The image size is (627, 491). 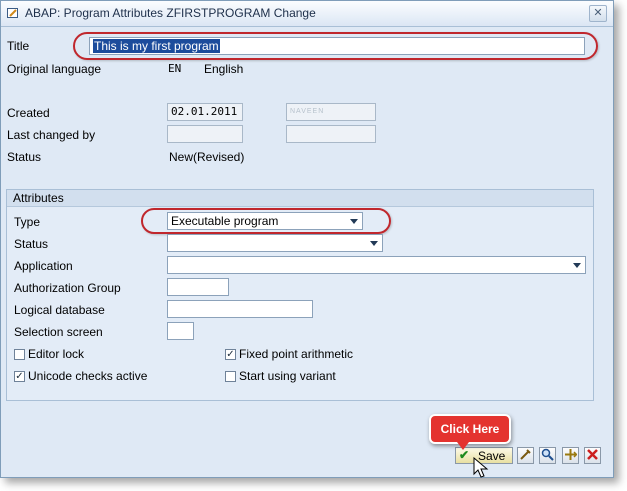 I want to click on unicode-checks-checkbox: ✓, so click(x=19, y=376).